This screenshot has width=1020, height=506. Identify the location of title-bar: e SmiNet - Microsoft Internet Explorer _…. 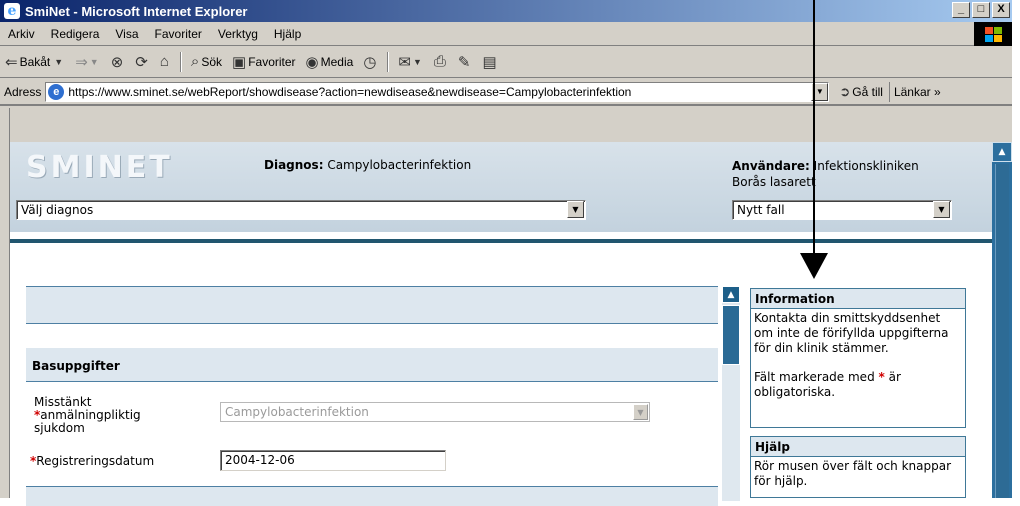
(506, 11).